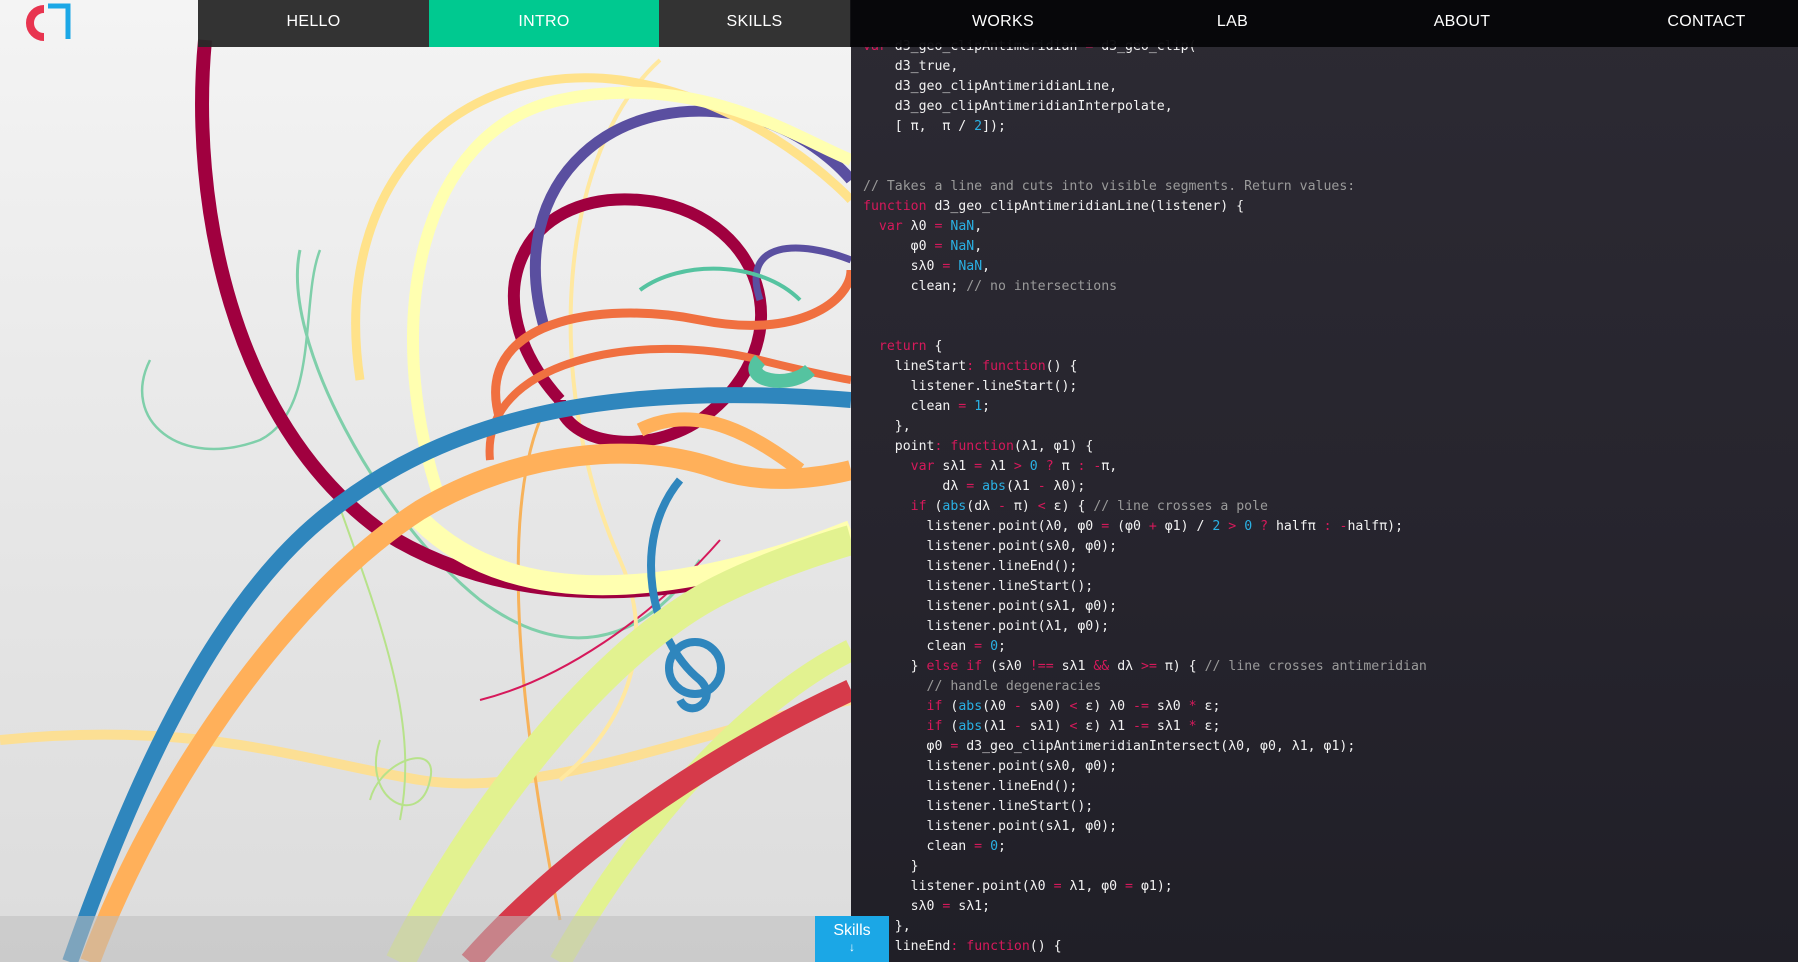  I want to click on code-line: sλ0 = NaN,, so click(927, 266).